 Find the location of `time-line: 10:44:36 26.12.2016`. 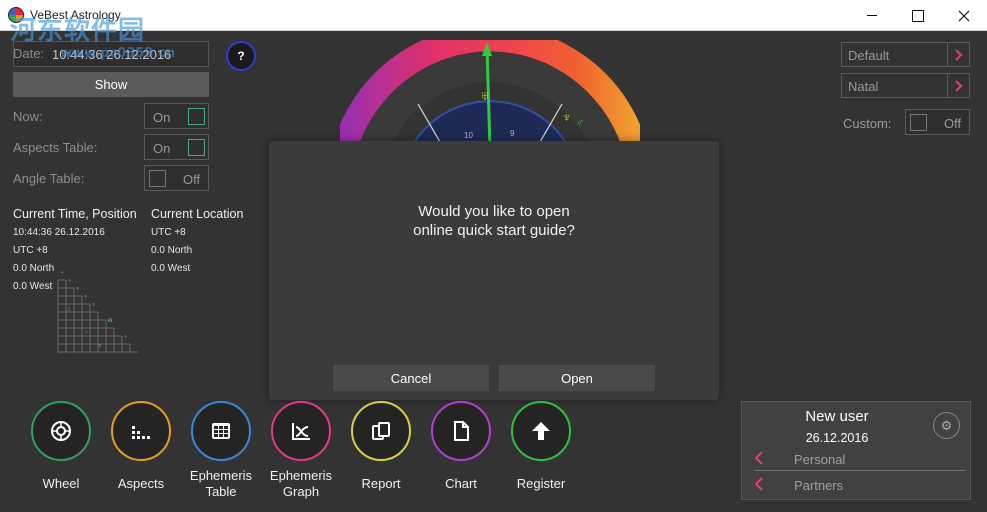

time-line: 10:44:36 26.12.2016 is located at coordinates (59, 232).